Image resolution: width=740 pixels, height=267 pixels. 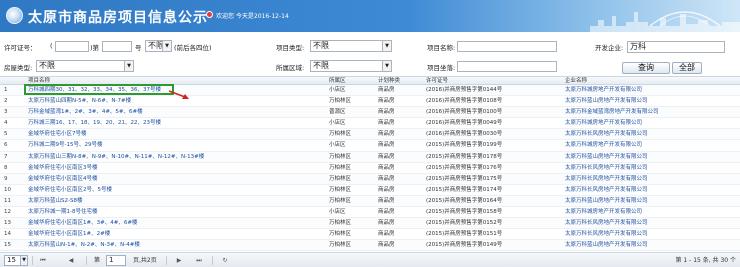 I want to click on col-area: 所属区, so click(x=337, y=81).